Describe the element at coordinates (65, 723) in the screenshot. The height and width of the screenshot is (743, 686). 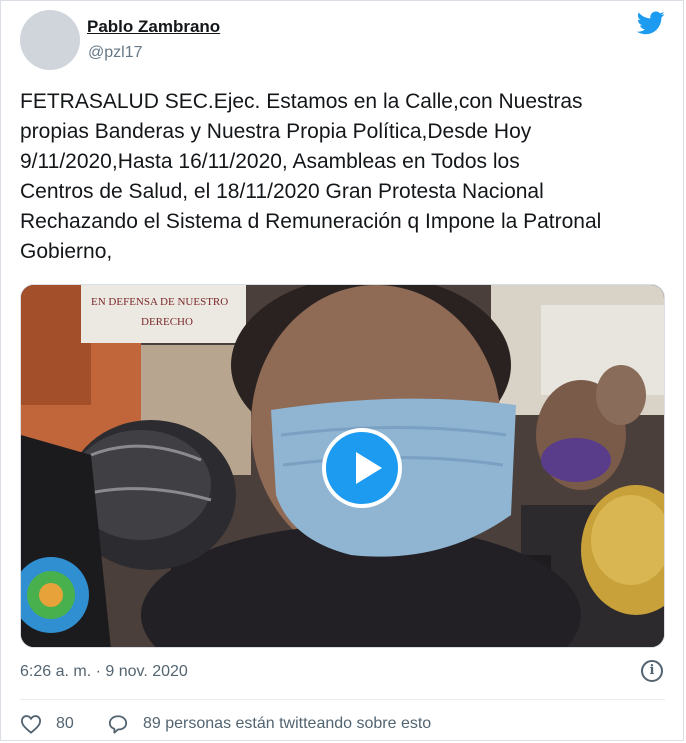
I see `like-count: 80` at that location.